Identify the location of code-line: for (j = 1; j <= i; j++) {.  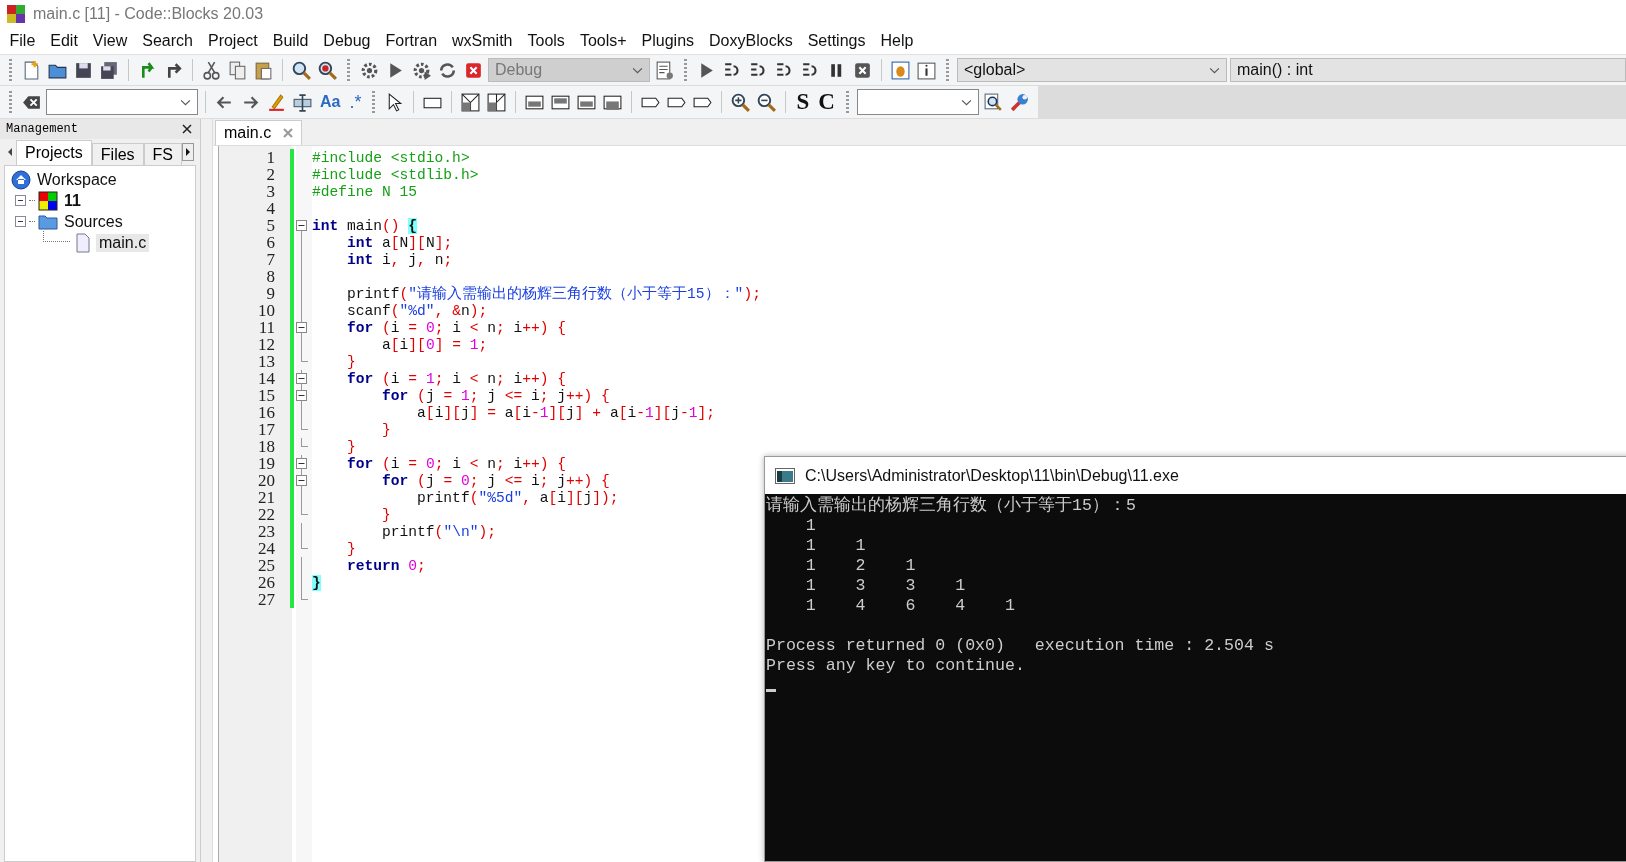
(495, 395).